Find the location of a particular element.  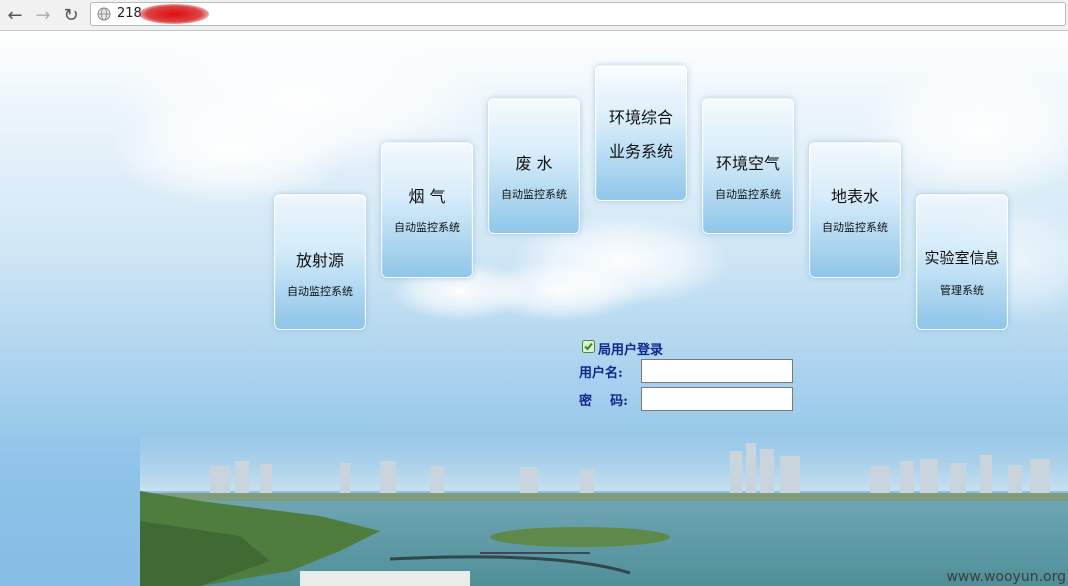

tile-subtitle: 业务系统 is located at coordinates (640, 151).